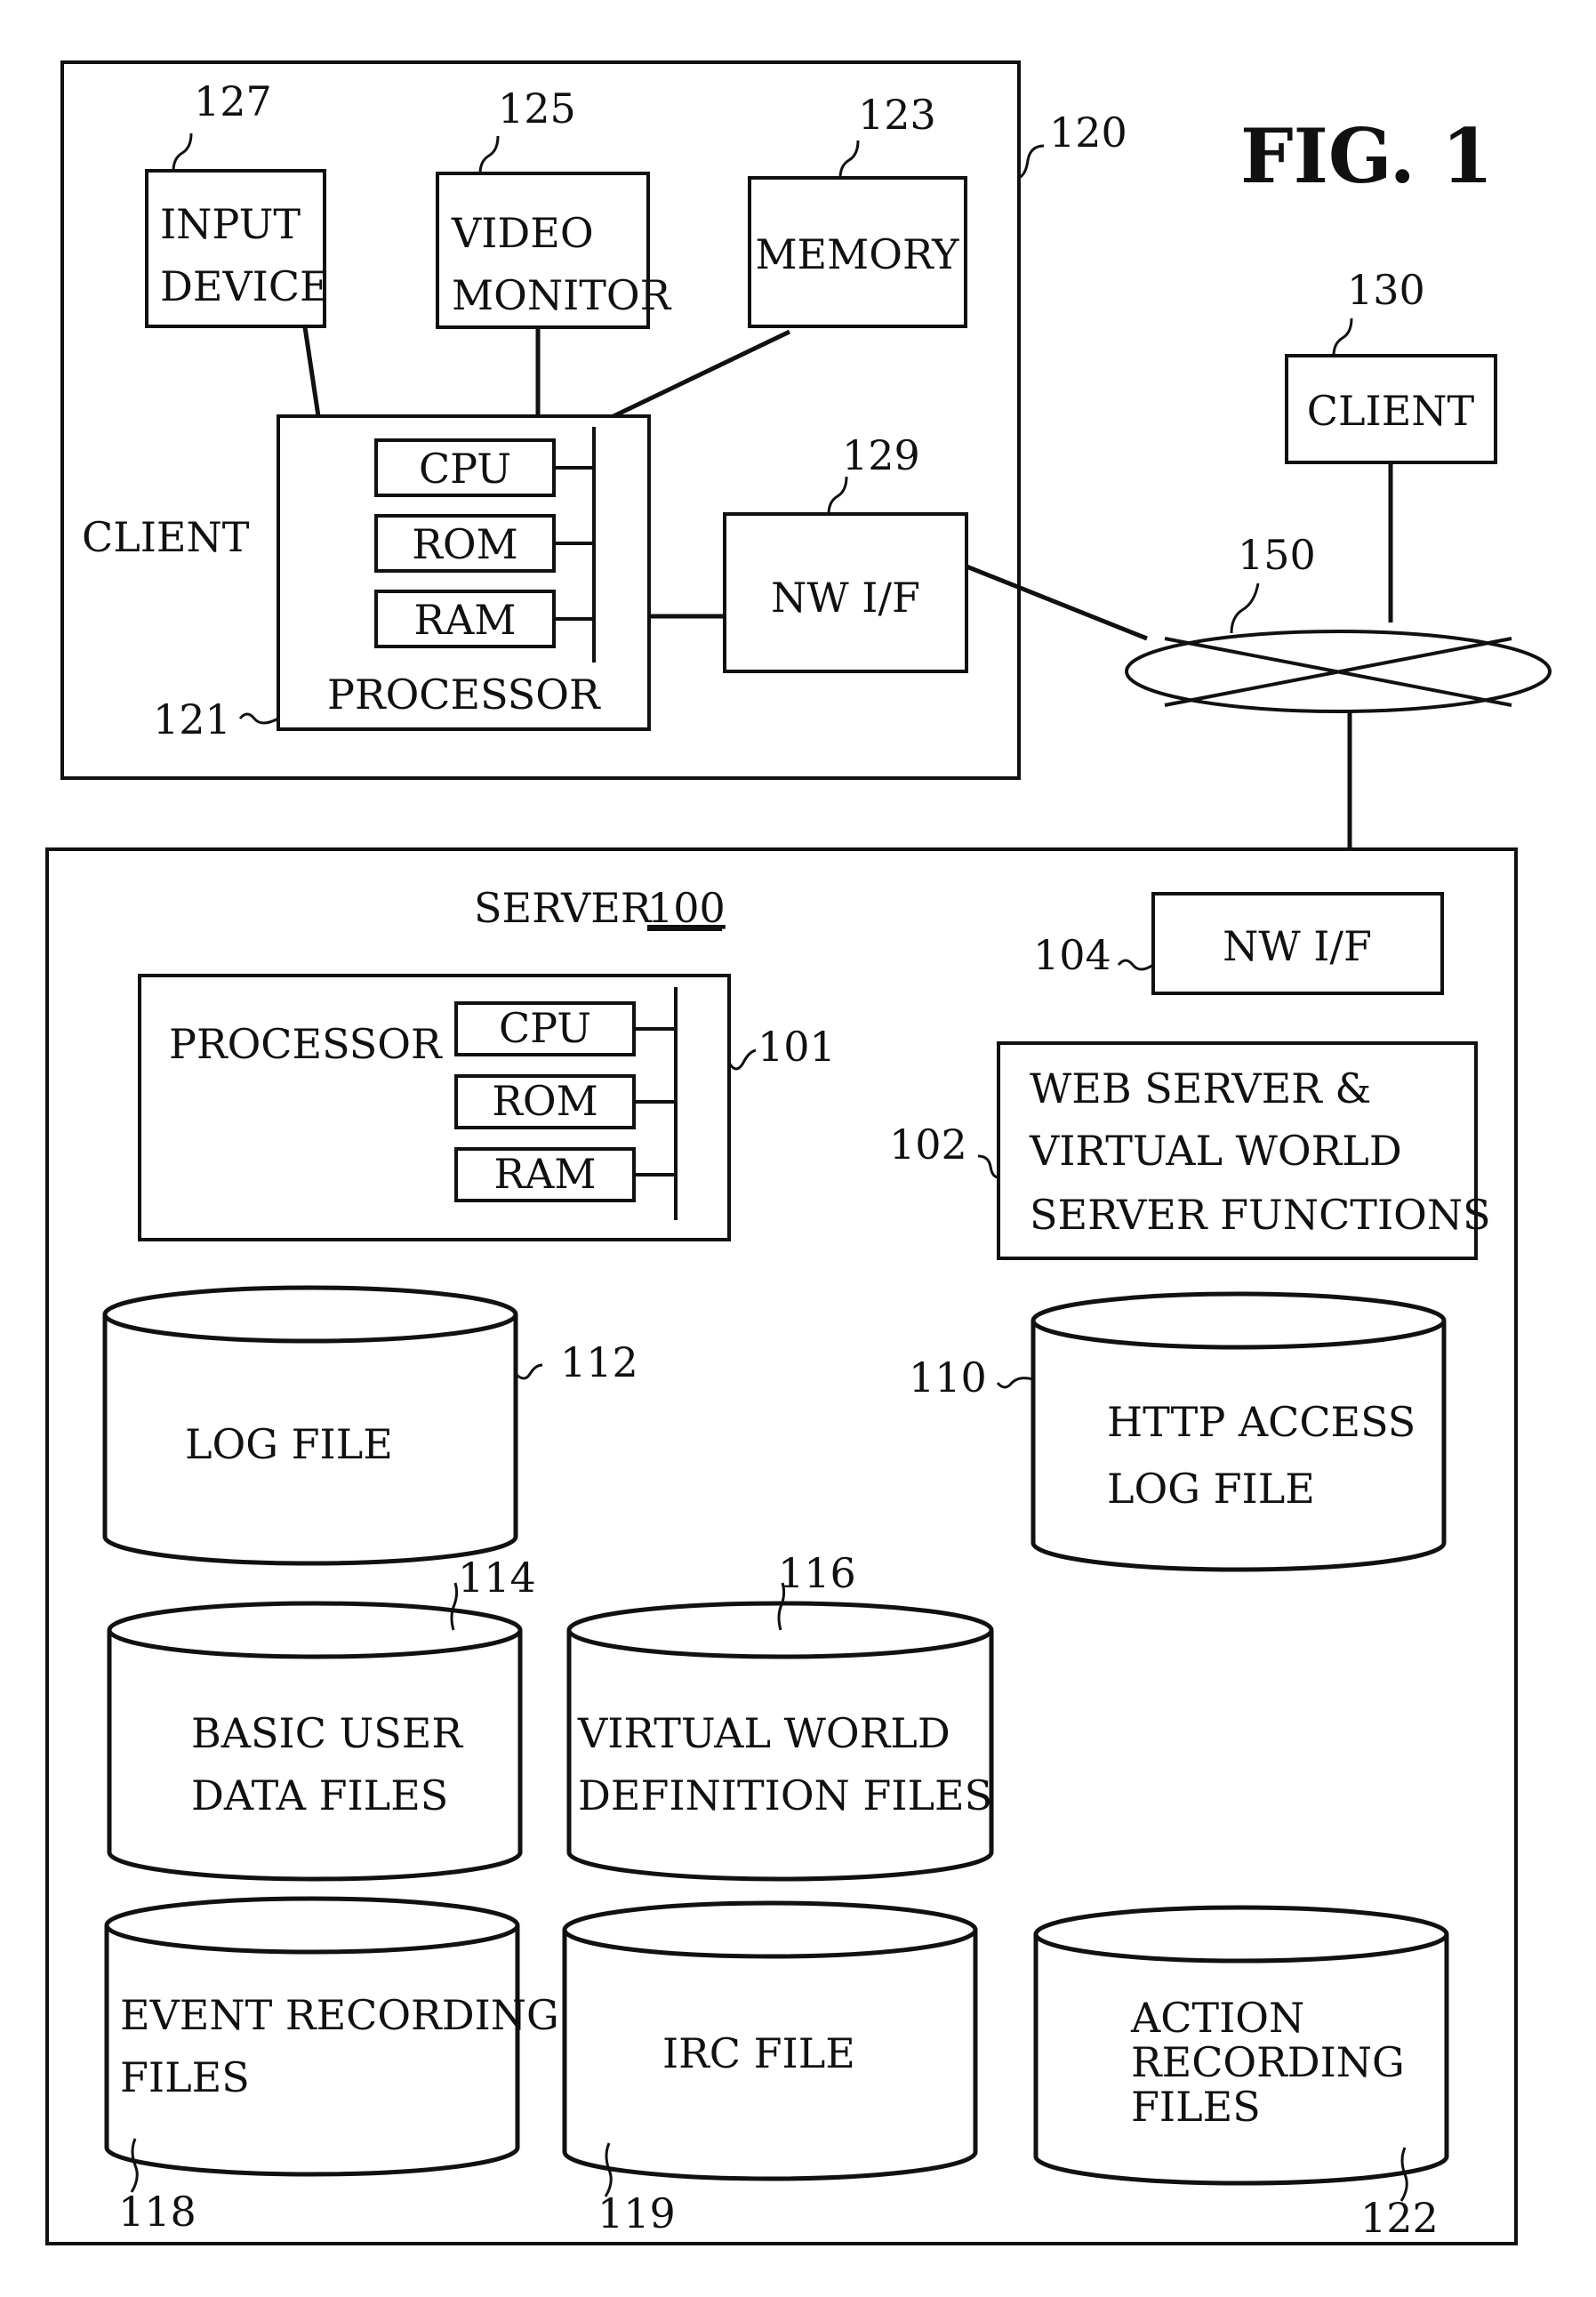  I want to click on ref-label: 150, so click(1277, 555).